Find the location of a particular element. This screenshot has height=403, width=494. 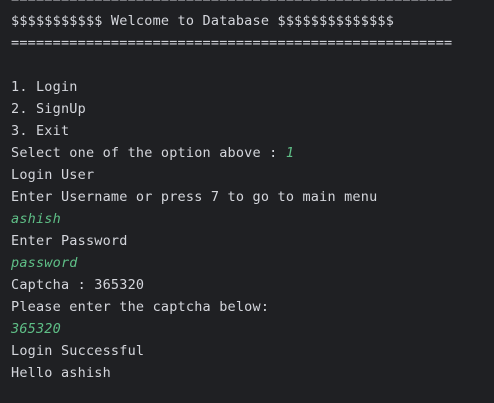

menu-option-signup: 2. SignUp is located at coordinates (48, 109).